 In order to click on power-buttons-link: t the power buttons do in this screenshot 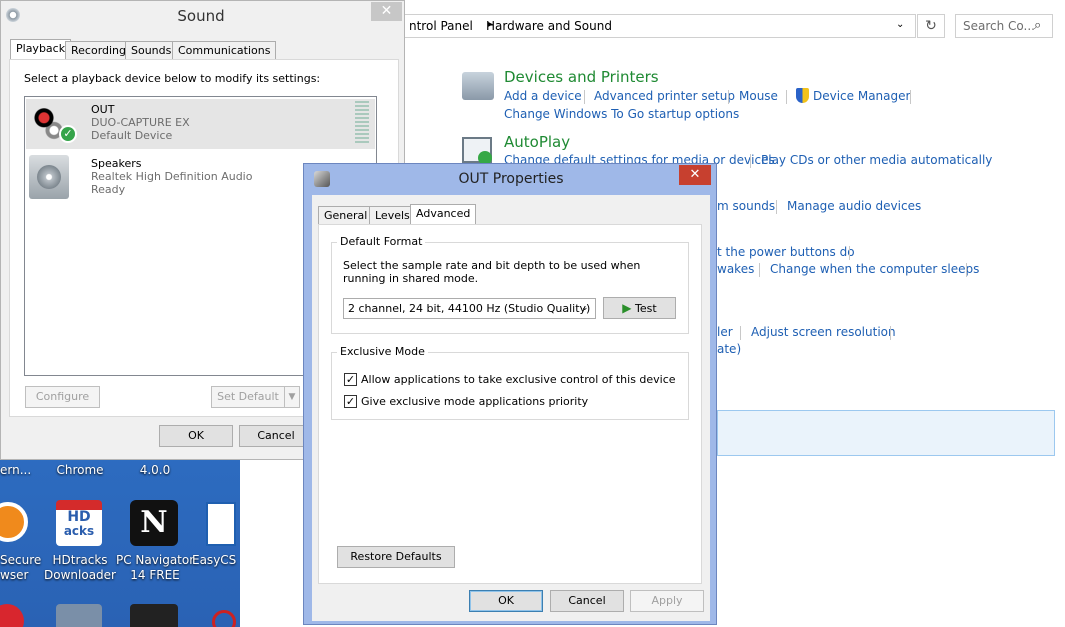, I will do `click(786, 252)`.